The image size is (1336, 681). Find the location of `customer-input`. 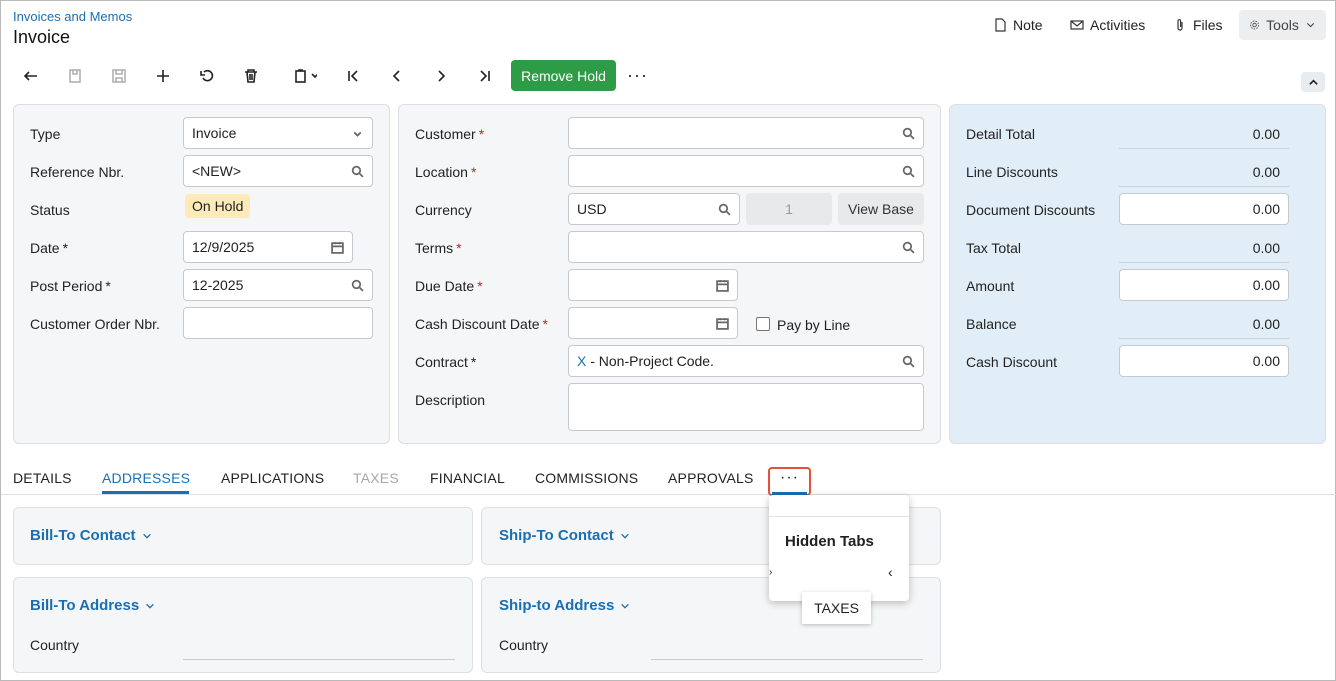

customer-input is located at coordinates (746, 133).